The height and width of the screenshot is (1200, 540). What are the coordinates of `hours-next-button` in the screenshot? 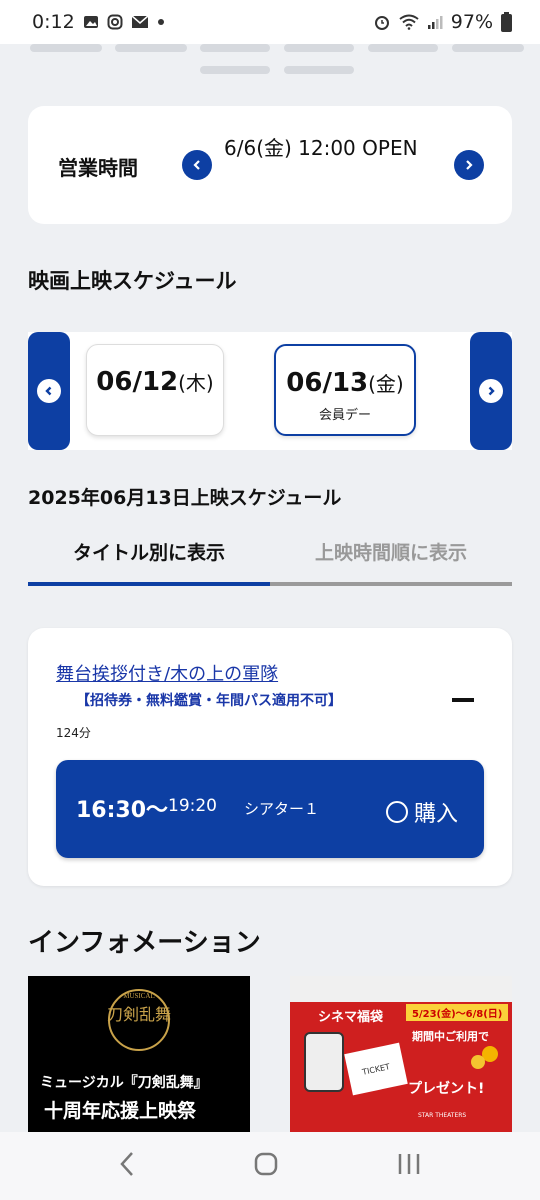 It's located at (469, 165).